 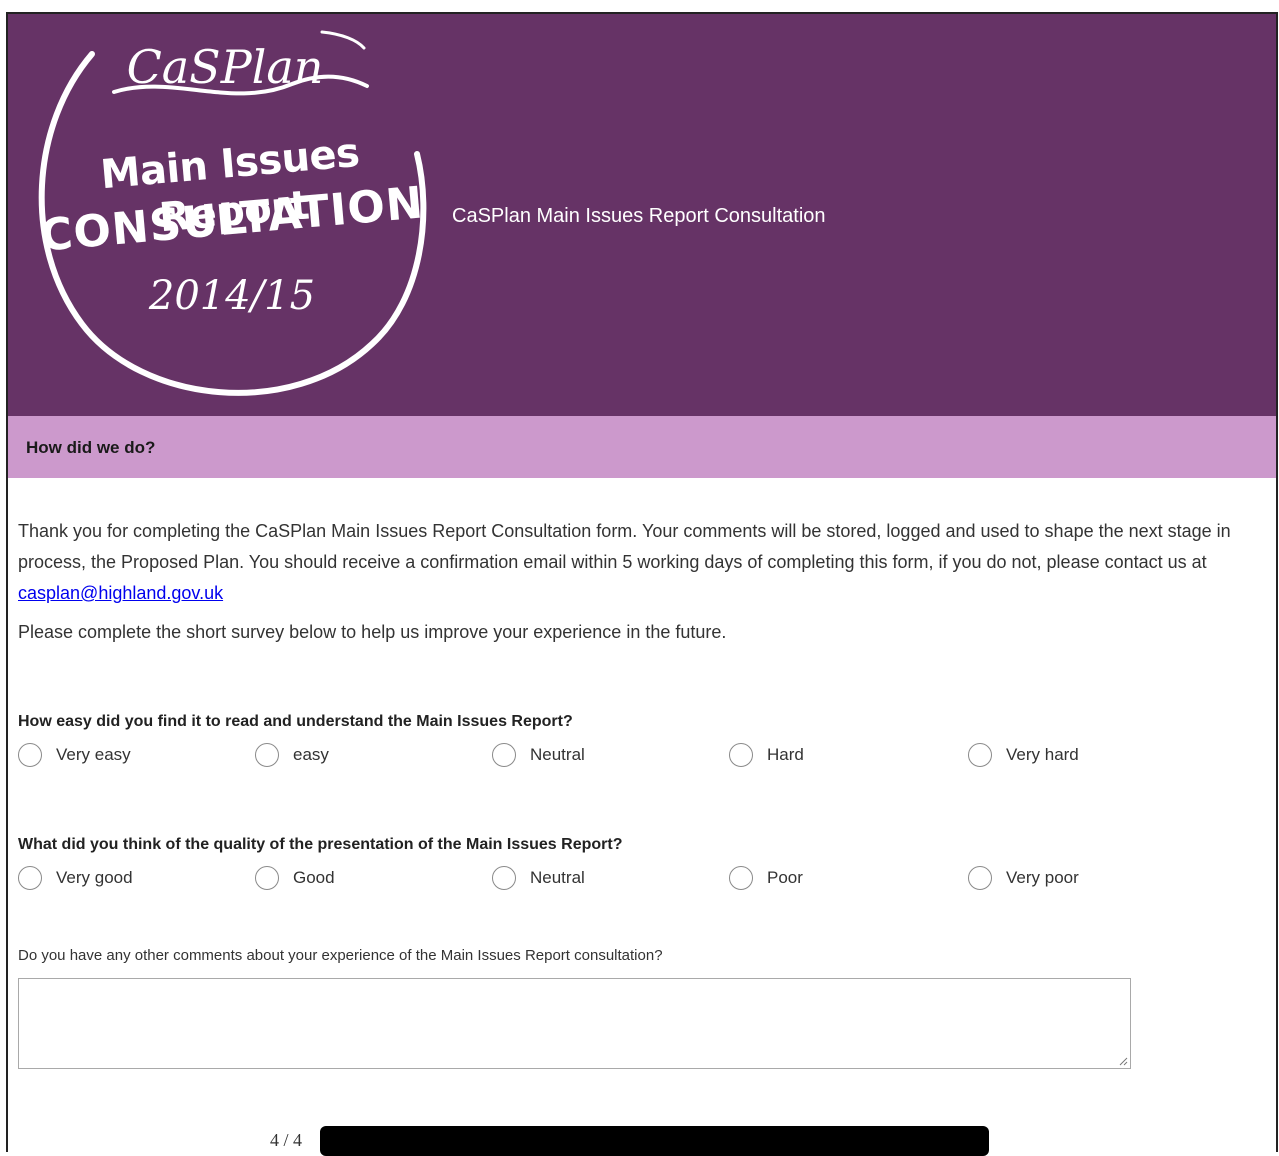 I want to click on option-very-easy: Very easy, so click(x=74, y=755).